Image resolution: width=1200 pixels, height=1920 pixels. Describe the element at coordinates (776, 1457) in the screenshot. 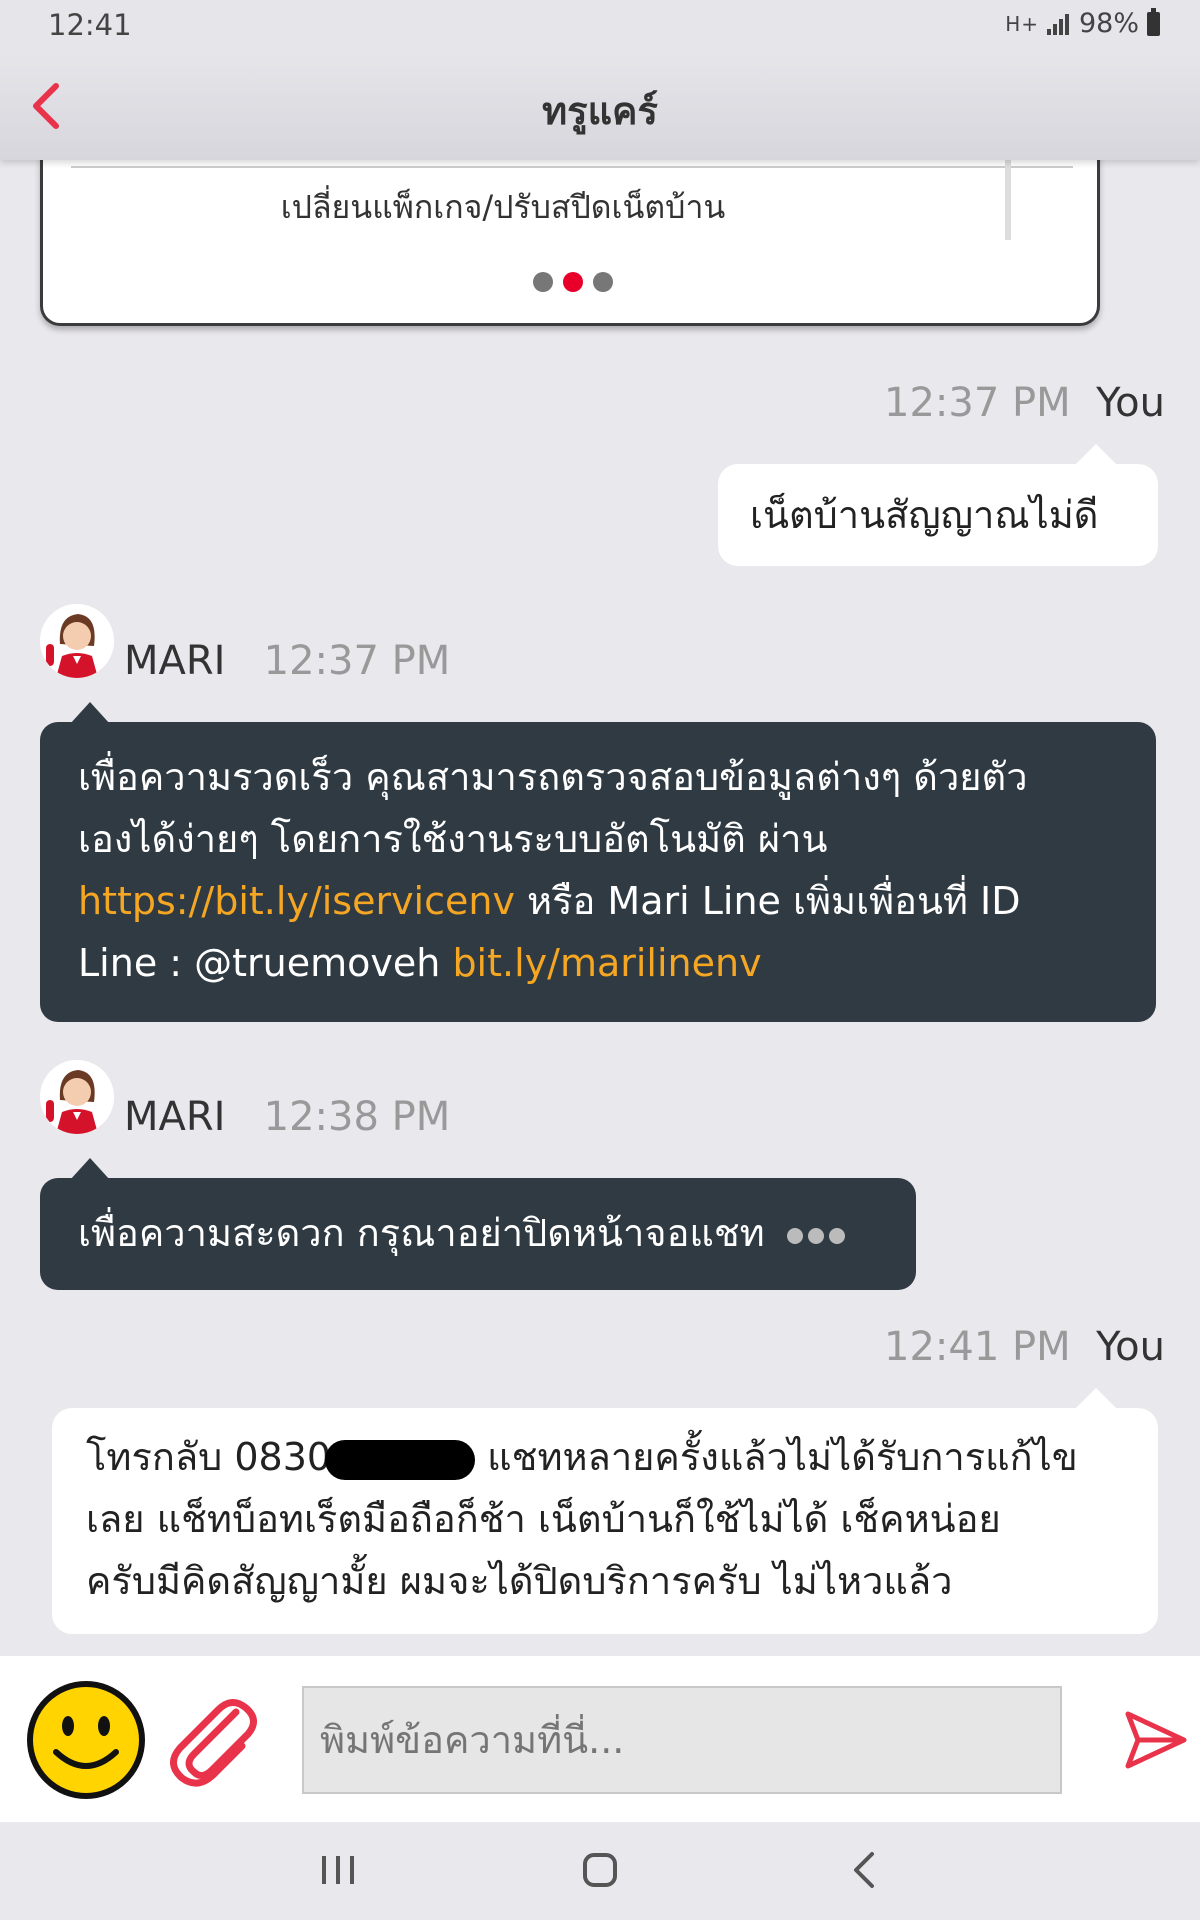

I see `message-text: แชทหลายครั้งแล้วไม่ได้รับการแก้ไข` at that location.